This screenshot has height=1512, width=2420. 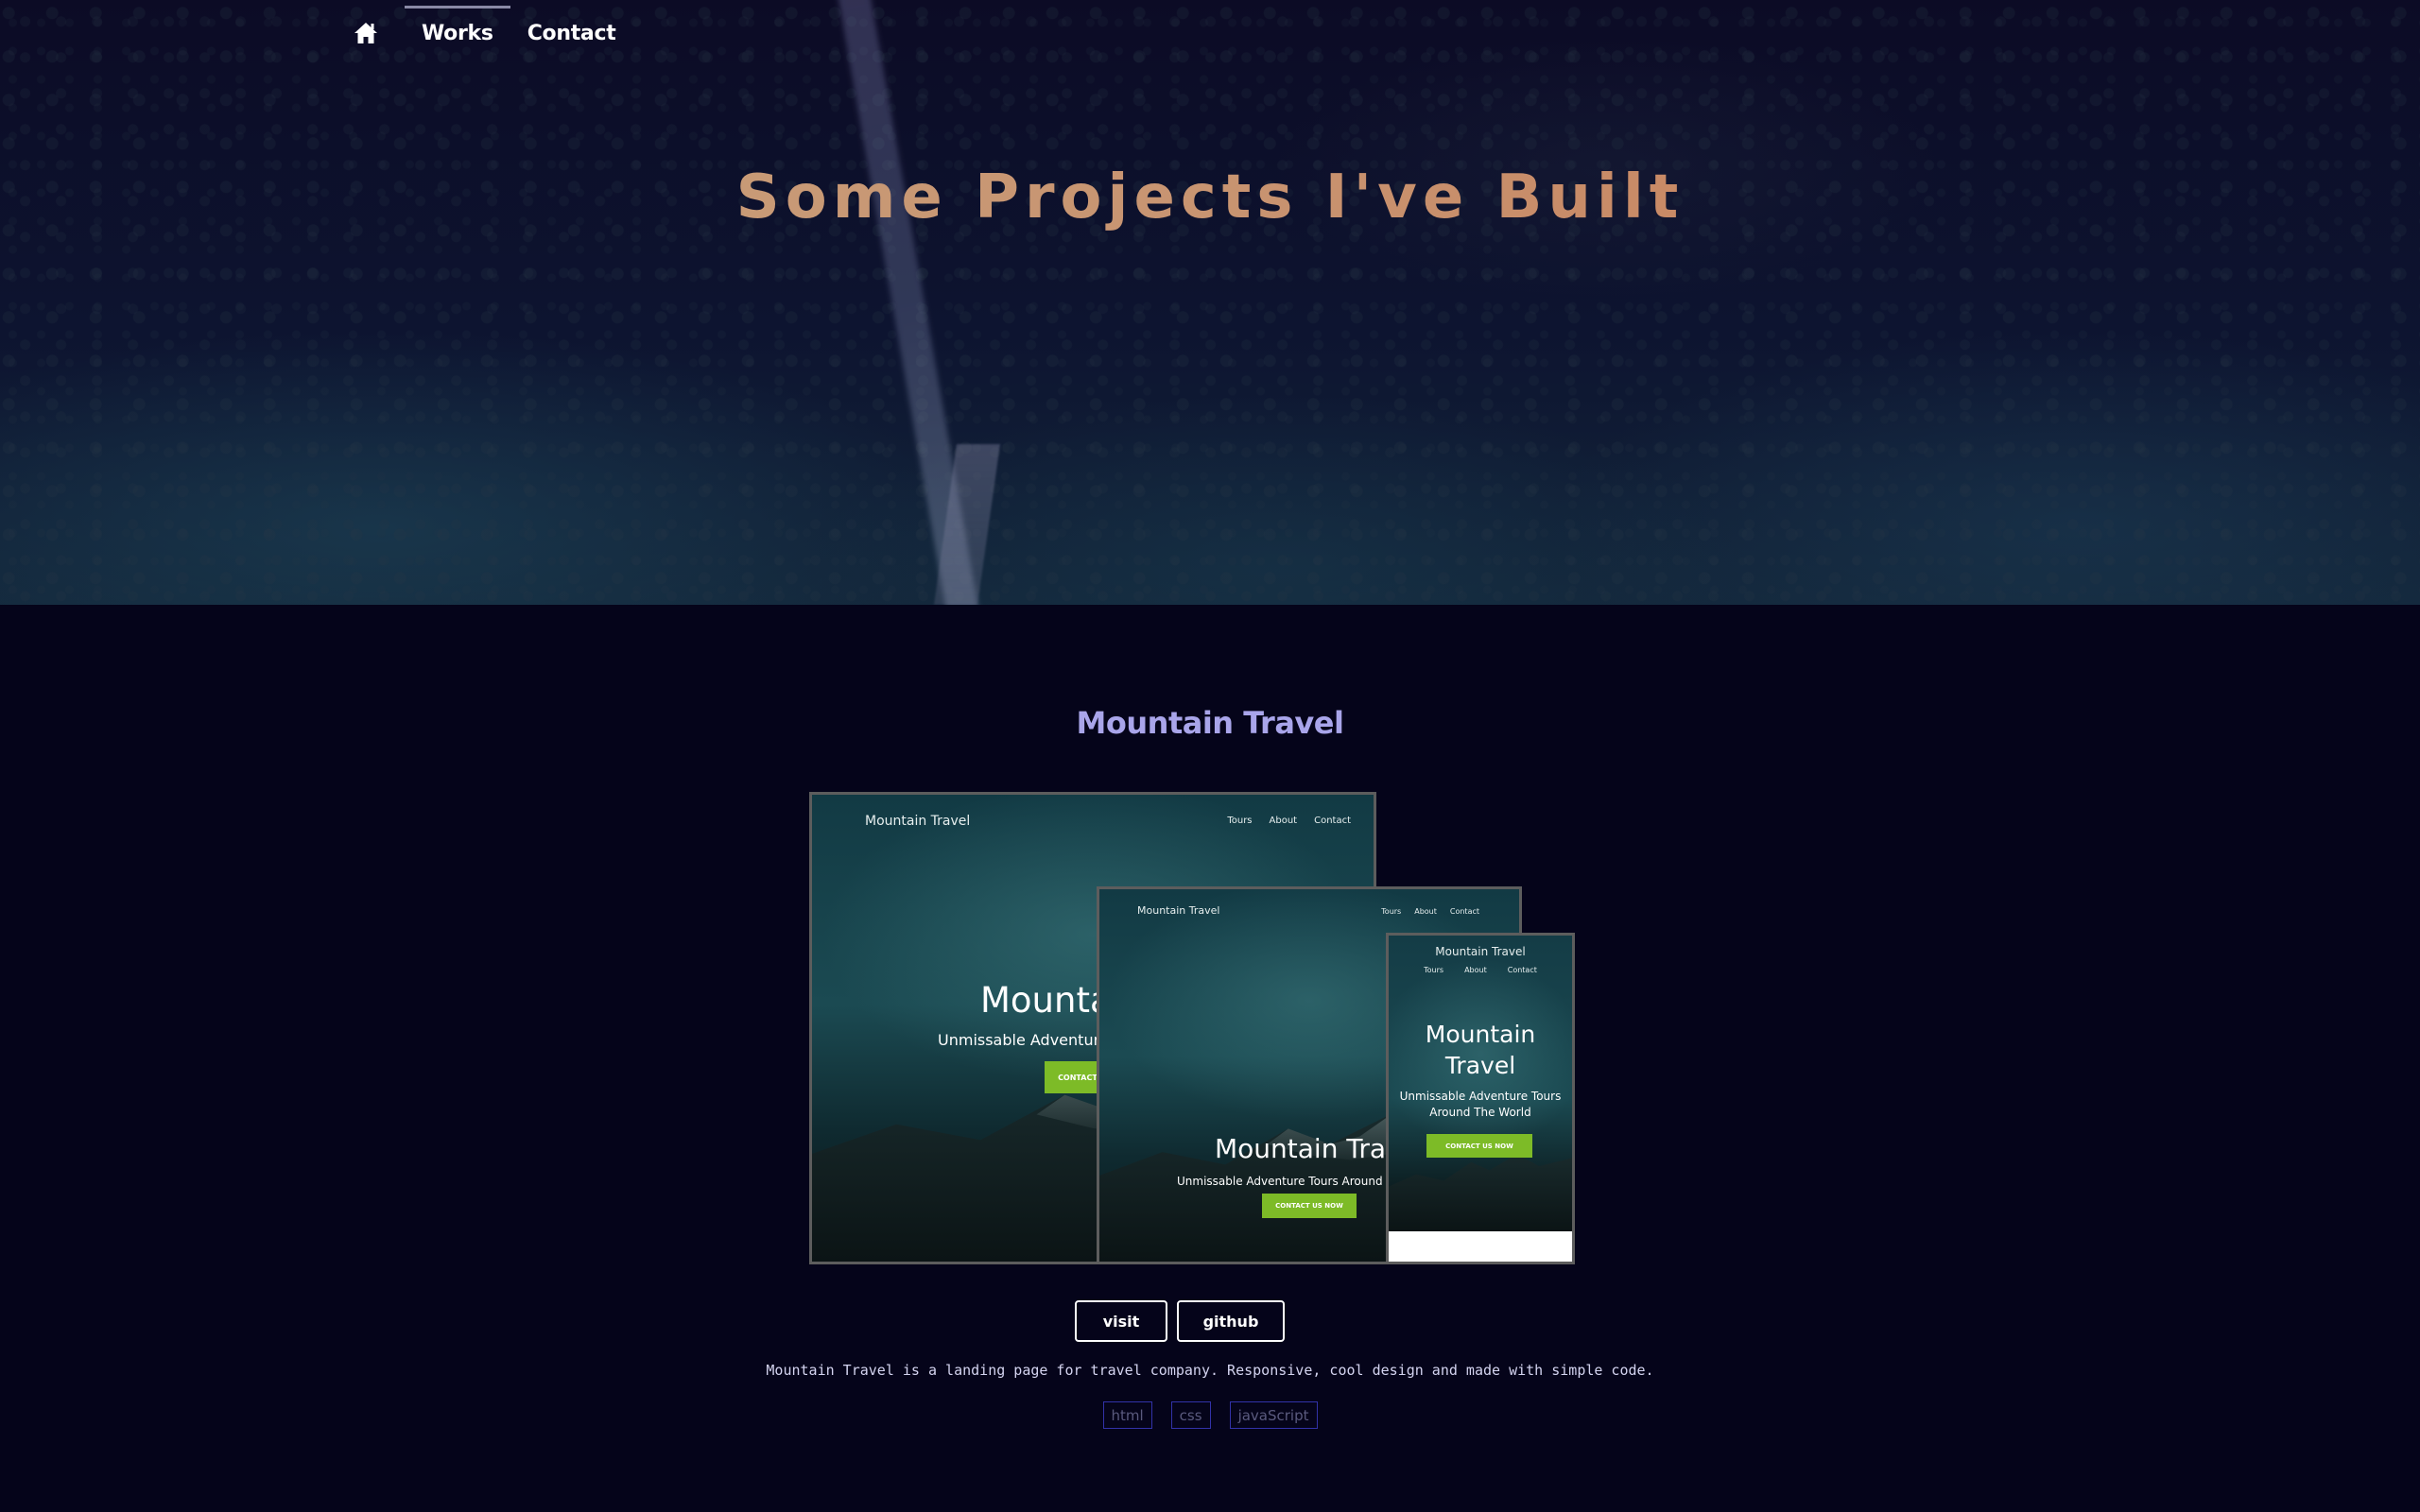 I want to click on tech-tags: html css javaScript, so click(x=1210, y=1415).